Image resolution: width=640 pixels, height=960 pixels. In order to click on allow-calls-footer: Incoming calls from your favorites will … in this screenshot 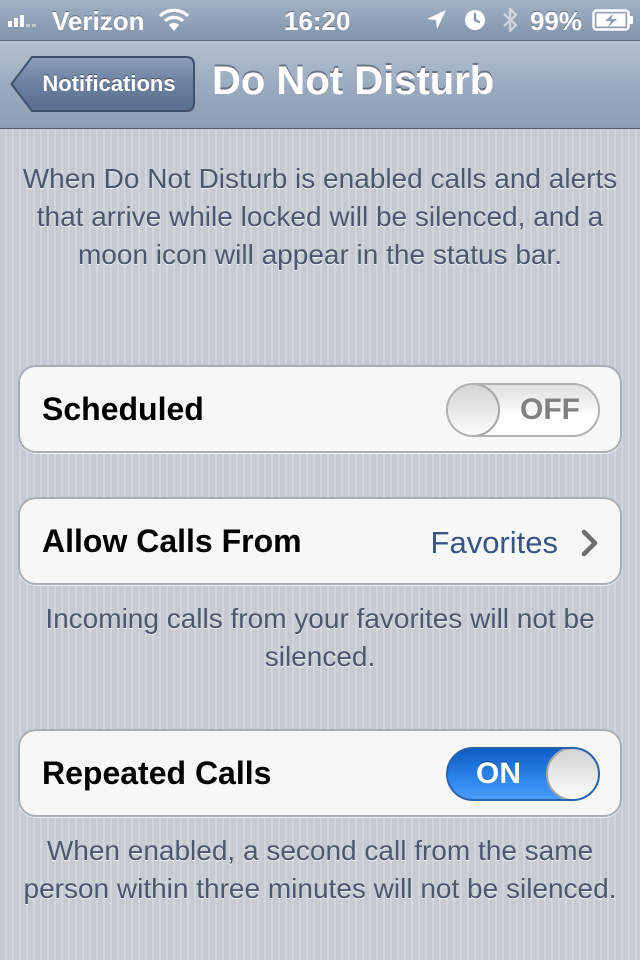, I will do `click(320, 637)`.